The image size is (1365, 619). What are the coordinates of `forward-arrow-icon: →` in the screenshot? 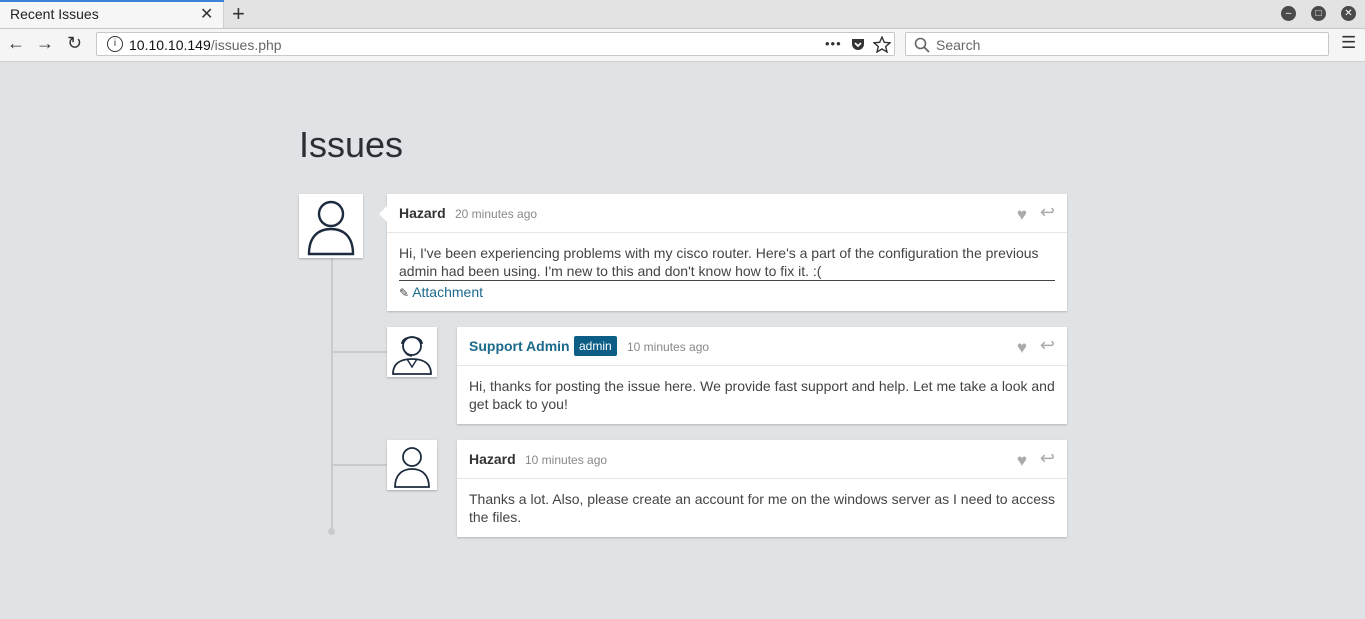 It's located at (45, 43).